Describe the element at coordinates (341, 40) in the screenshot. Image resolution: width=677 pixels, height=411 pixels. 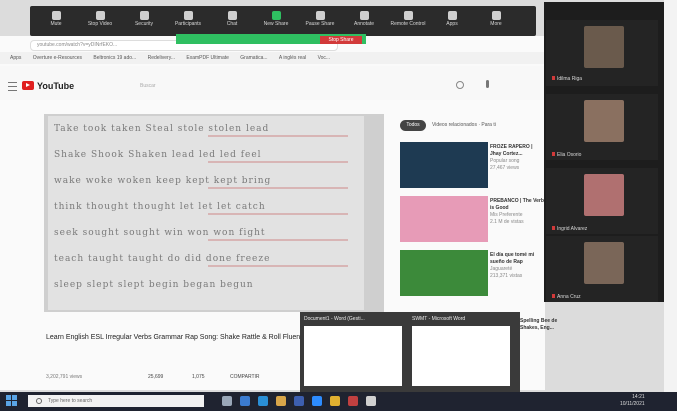
I see `stop-share-button: Stop Share` at that location.